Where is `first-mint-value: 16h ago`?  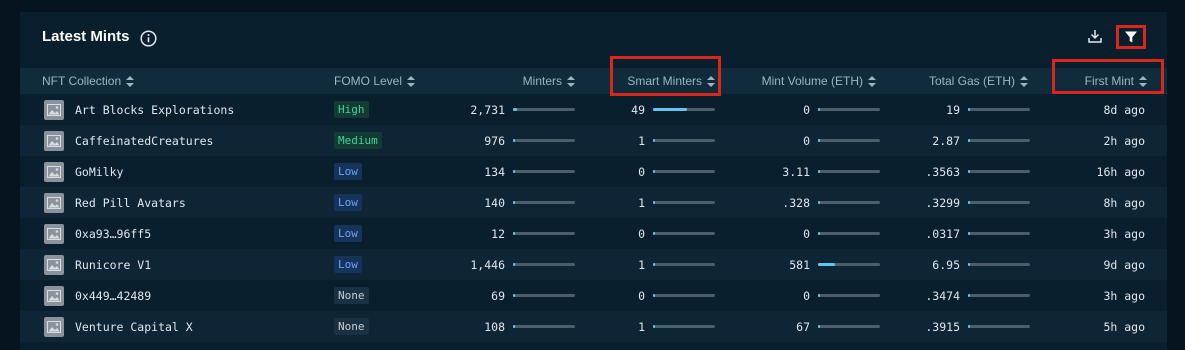
first-mint-value: 16h ago is located at coordinates (1120, 171).